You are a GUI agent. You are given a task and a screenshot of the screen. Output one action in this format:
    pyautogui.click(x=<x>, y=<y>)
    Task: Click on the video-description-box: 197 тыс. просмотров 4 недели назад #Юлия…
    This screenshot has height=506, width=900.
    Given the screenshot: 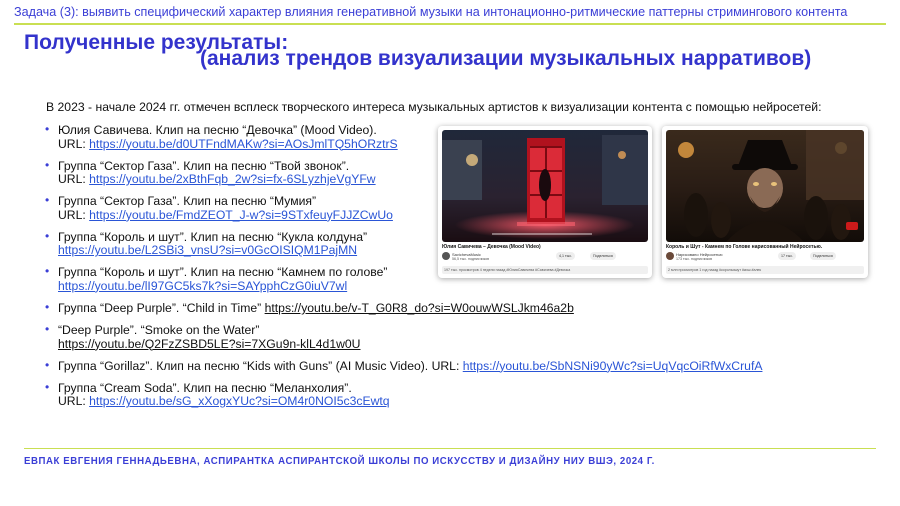 What is the action you would take?
    pyautogui.click(x=545, y=270)
    